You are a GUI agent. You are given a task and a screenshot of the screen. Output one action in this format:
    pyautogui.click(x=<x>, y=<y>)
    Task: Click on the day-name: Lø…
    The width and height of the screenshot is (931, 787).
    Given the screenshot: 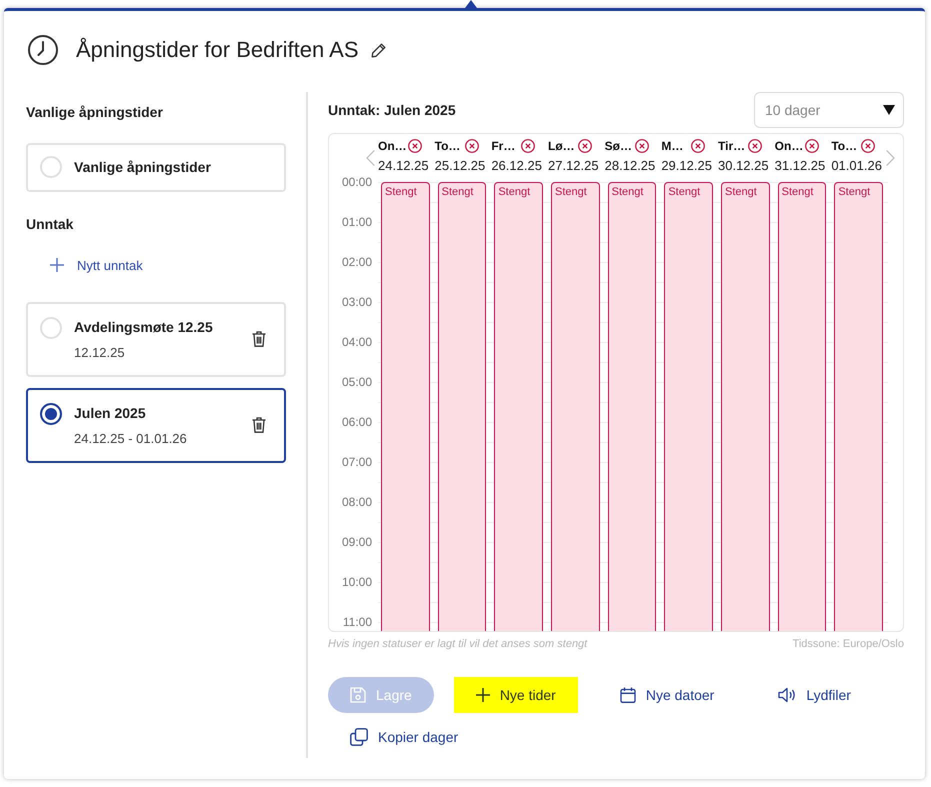 What is the action you would take?
    pyautogui.click(x=561, y=146)
    